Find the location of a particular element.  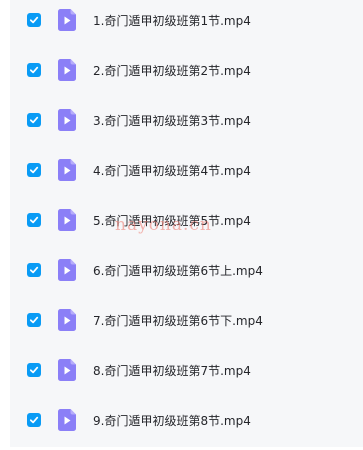

file-row: 4.奇门遁甲初级班第4节.mp4 is located at coordinates (186, 170).